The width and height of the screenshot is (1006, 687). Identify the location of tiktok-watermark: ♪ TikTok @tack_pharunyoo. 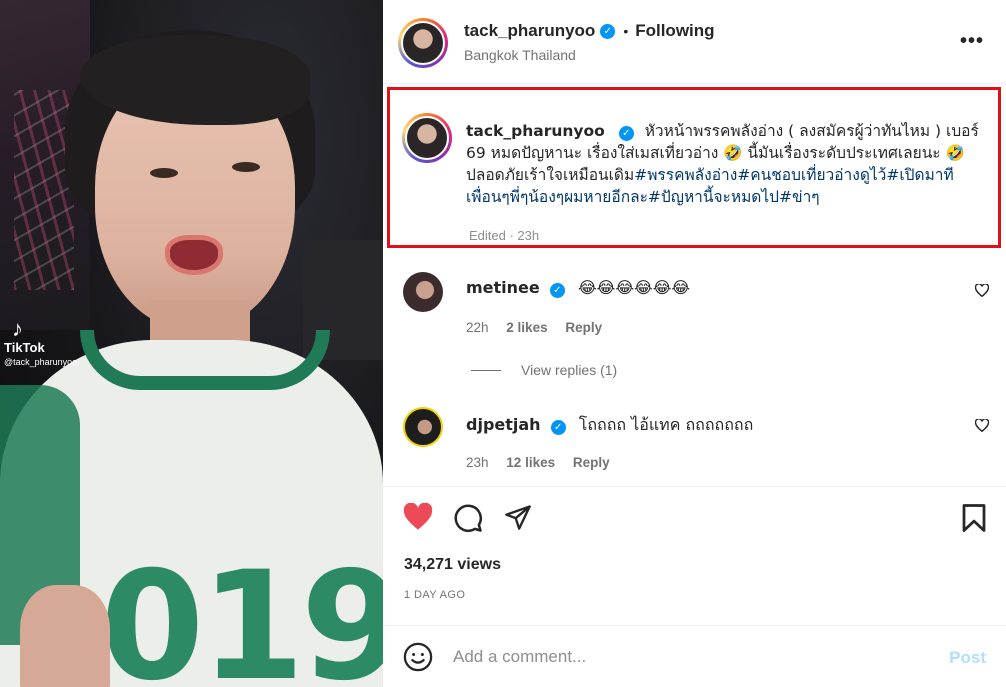
(41, 342).